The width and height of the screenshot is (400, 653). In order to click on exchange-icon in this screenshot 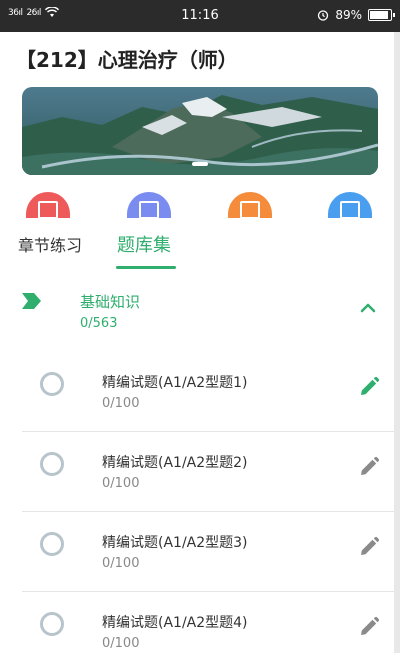, I will do `click(250, 205)`.